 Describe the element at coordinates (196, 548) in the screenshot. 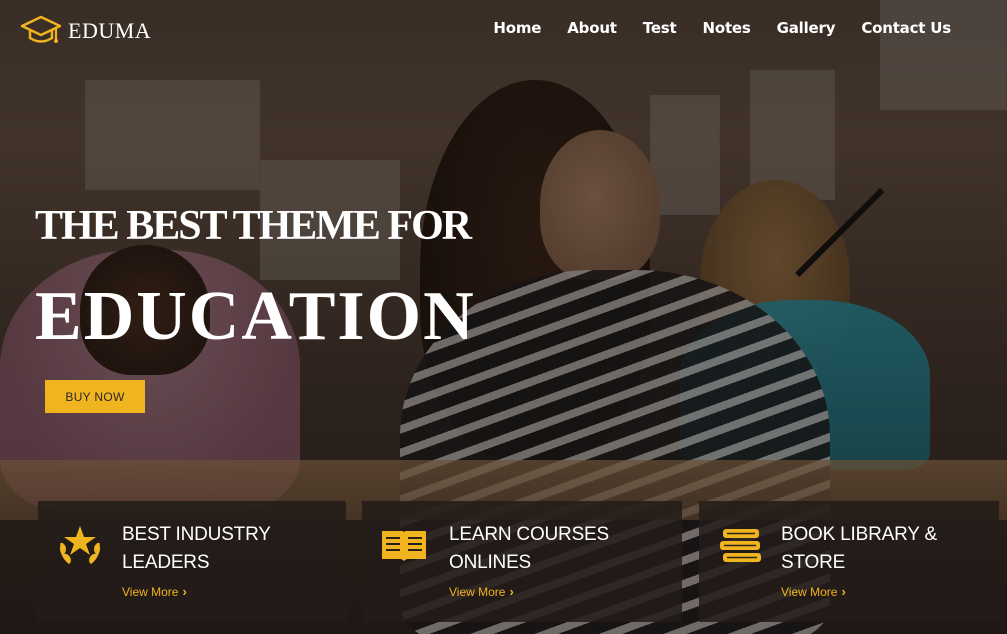

I see `feature-title: BEST INDUSTRY LEADERS` at that location.